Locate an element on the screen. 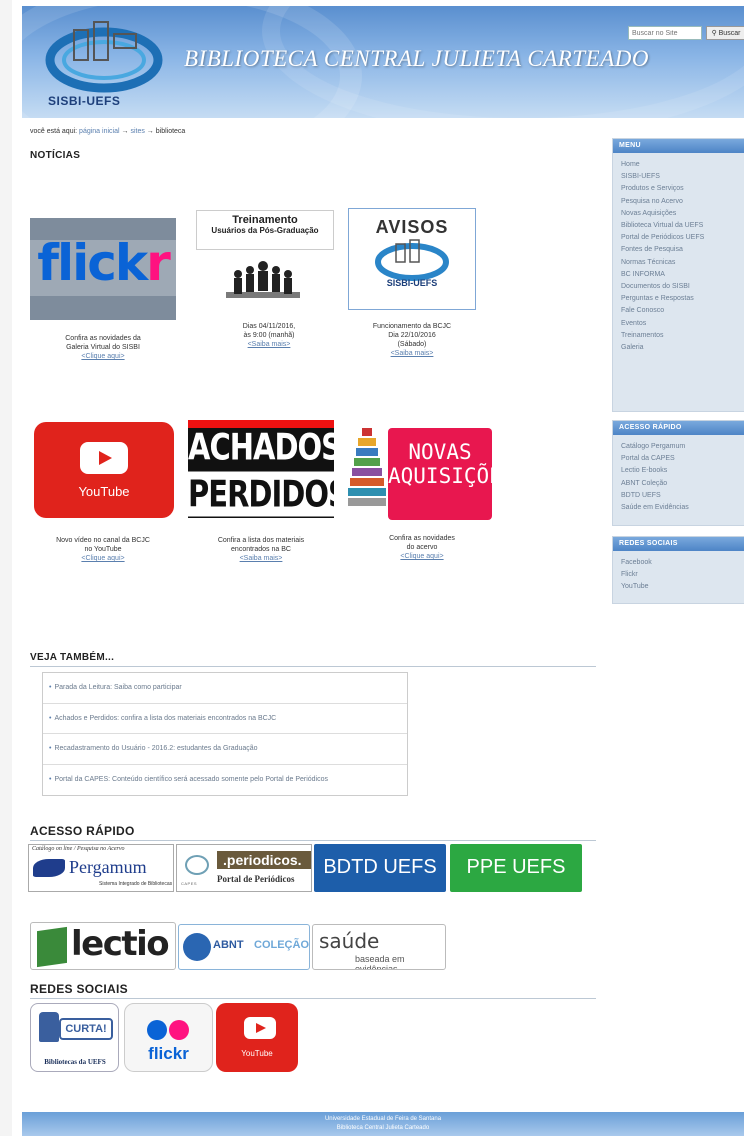 This screenshot has height=1136, width=744. news-caption: do acervo is located at coordinates (422, 547).